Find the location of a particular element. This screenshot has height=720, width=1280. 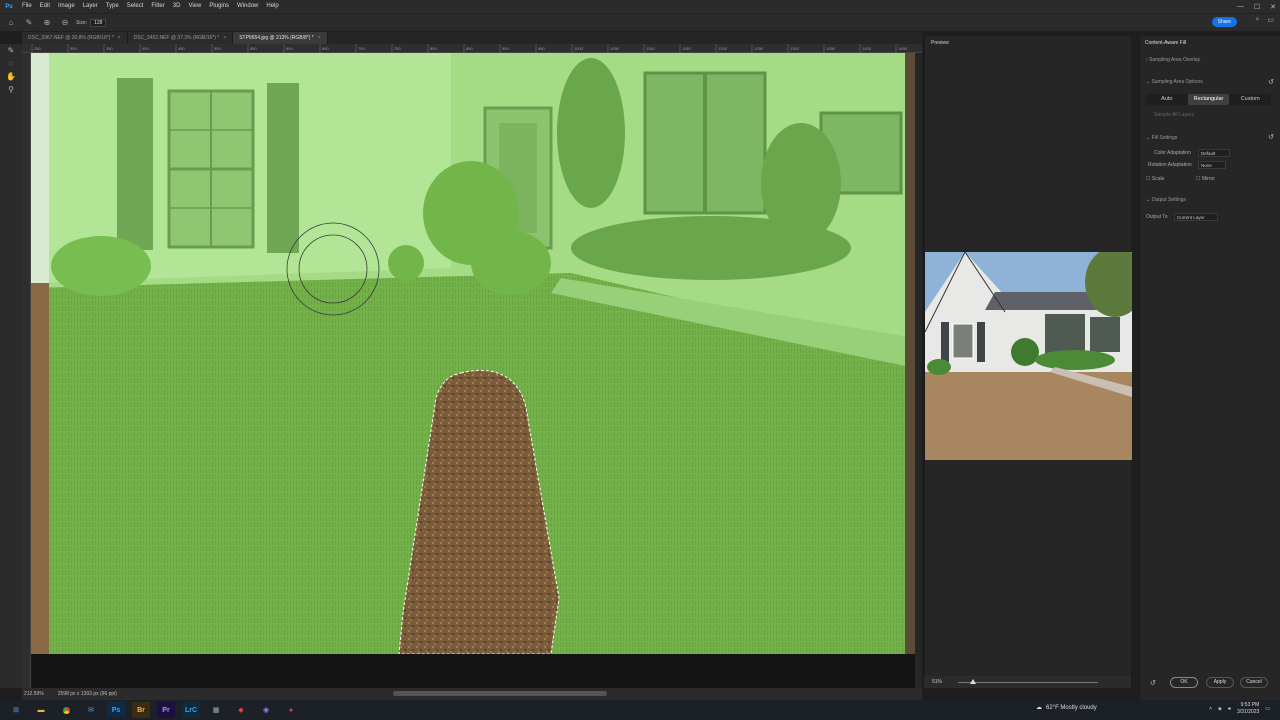

cancel-button: Cancel is located at coordinates (1254, 682).